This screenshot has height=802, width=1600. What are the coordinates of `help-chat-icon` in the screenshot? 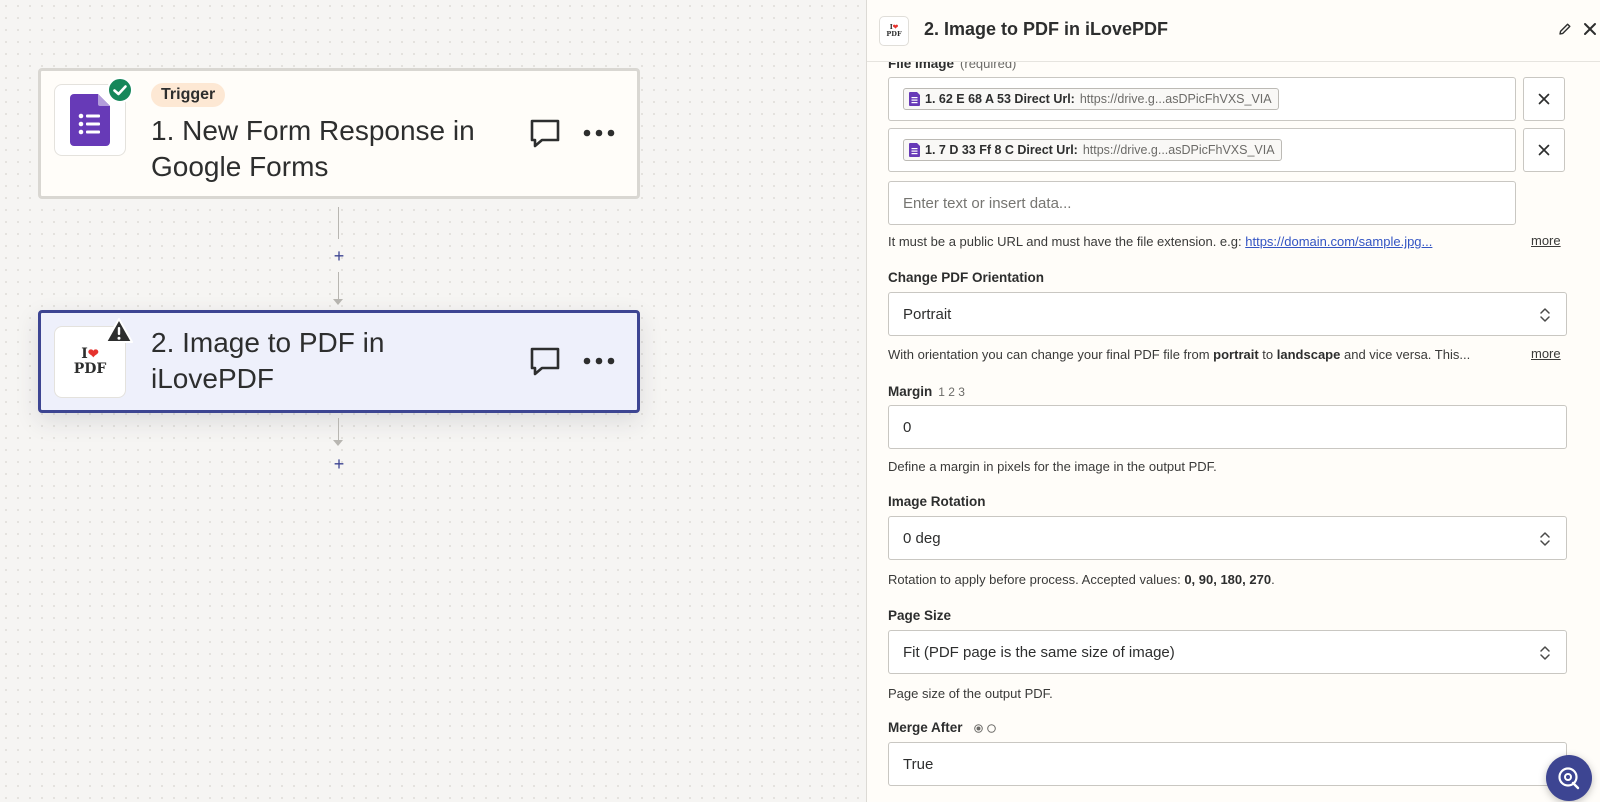 It's located at (1569, 778).